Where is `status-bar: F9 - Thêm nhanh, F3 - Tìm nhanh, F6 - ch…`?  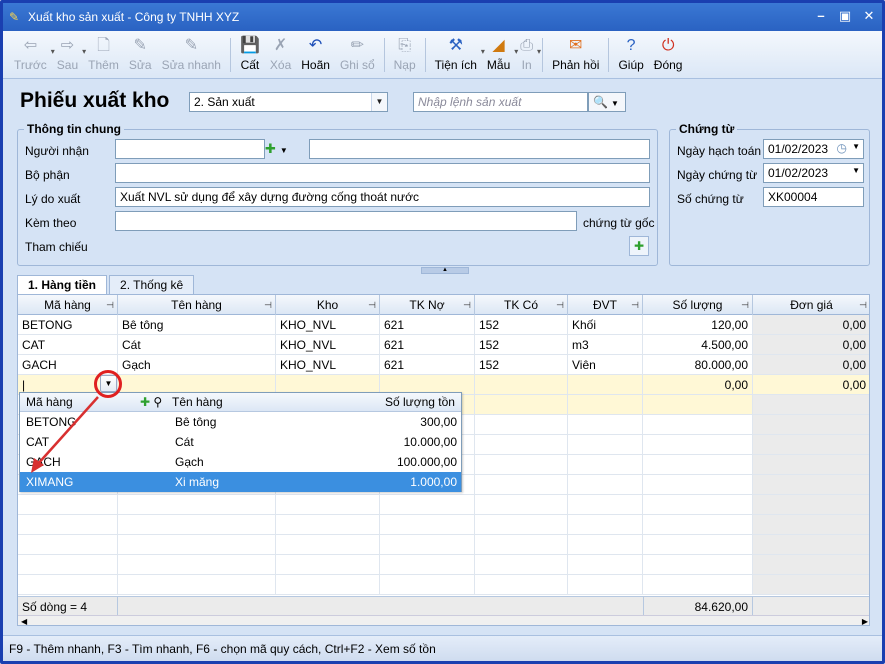 status-bar: F9 - Thêm nhanh, F3 - Tìm nhanh, F6 - ch… is located at coordinates (442, 648).